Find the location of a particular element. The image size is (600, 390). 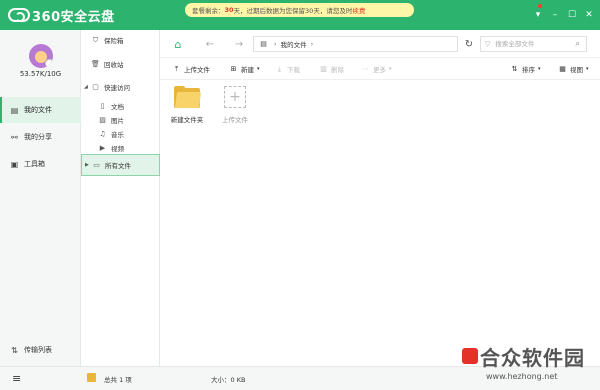

upload-tile-label: 上传文件 is located at coordinates (235, 120).